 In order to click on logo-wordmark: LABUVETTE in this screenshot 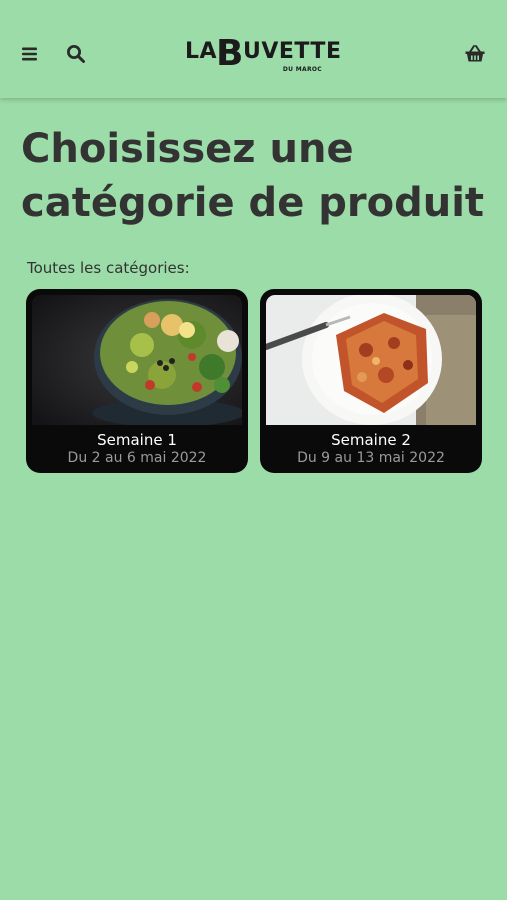, I will do `click(263, 53)`.